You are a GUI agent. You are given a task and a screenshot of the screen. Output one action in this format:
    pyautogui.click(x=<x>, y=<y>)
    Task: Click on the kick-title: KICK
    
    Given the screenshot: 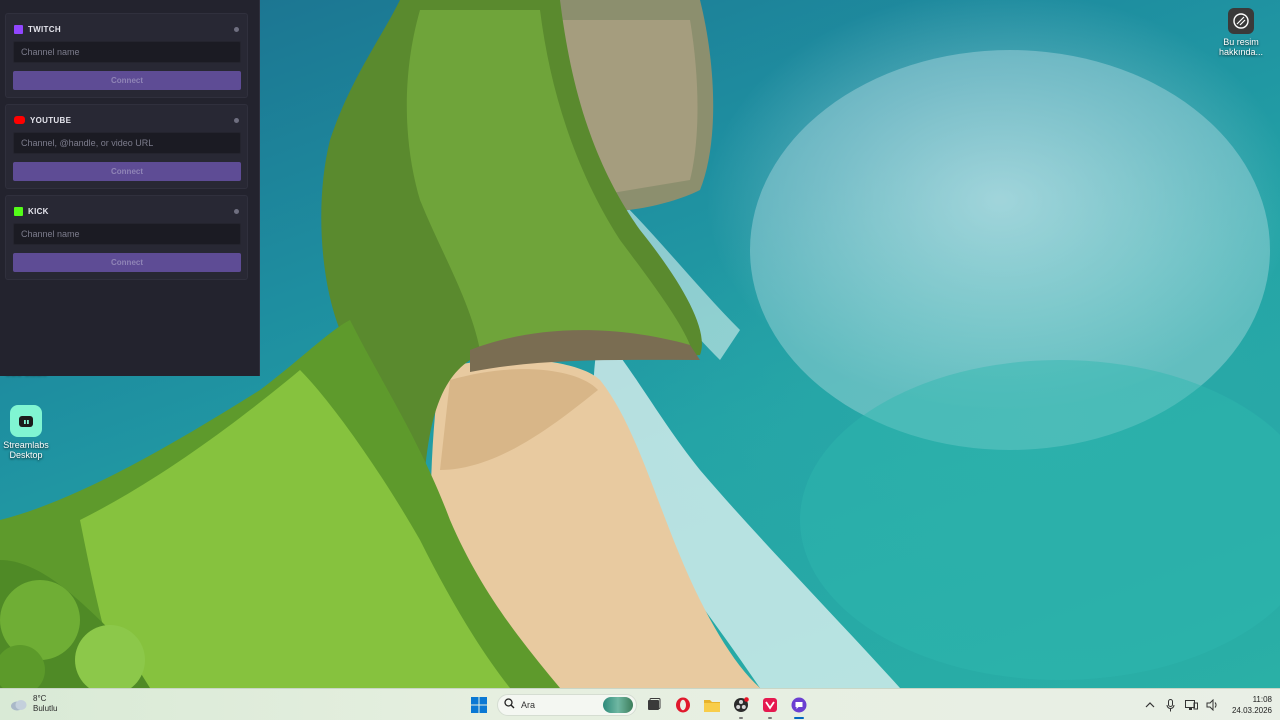 What is the action you would take?
    pyautogui.click(x=38, y=211)
    